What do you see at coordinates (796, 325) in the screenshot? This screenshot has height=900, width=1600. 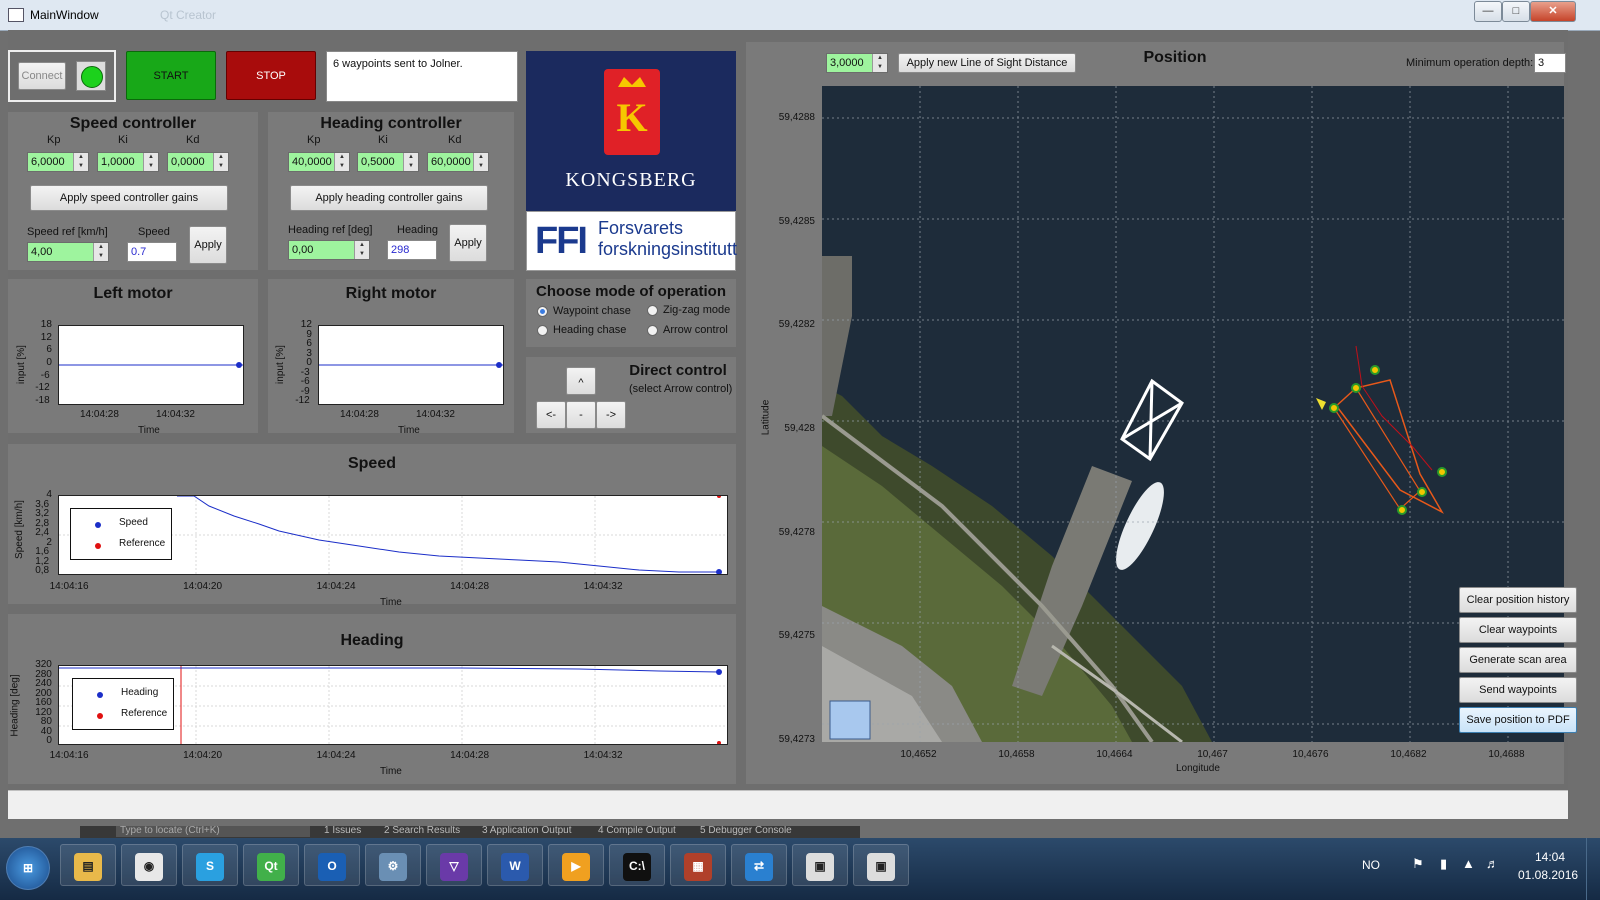 I see `position-ytick: 59,4282` at bounding box center [796, 325].